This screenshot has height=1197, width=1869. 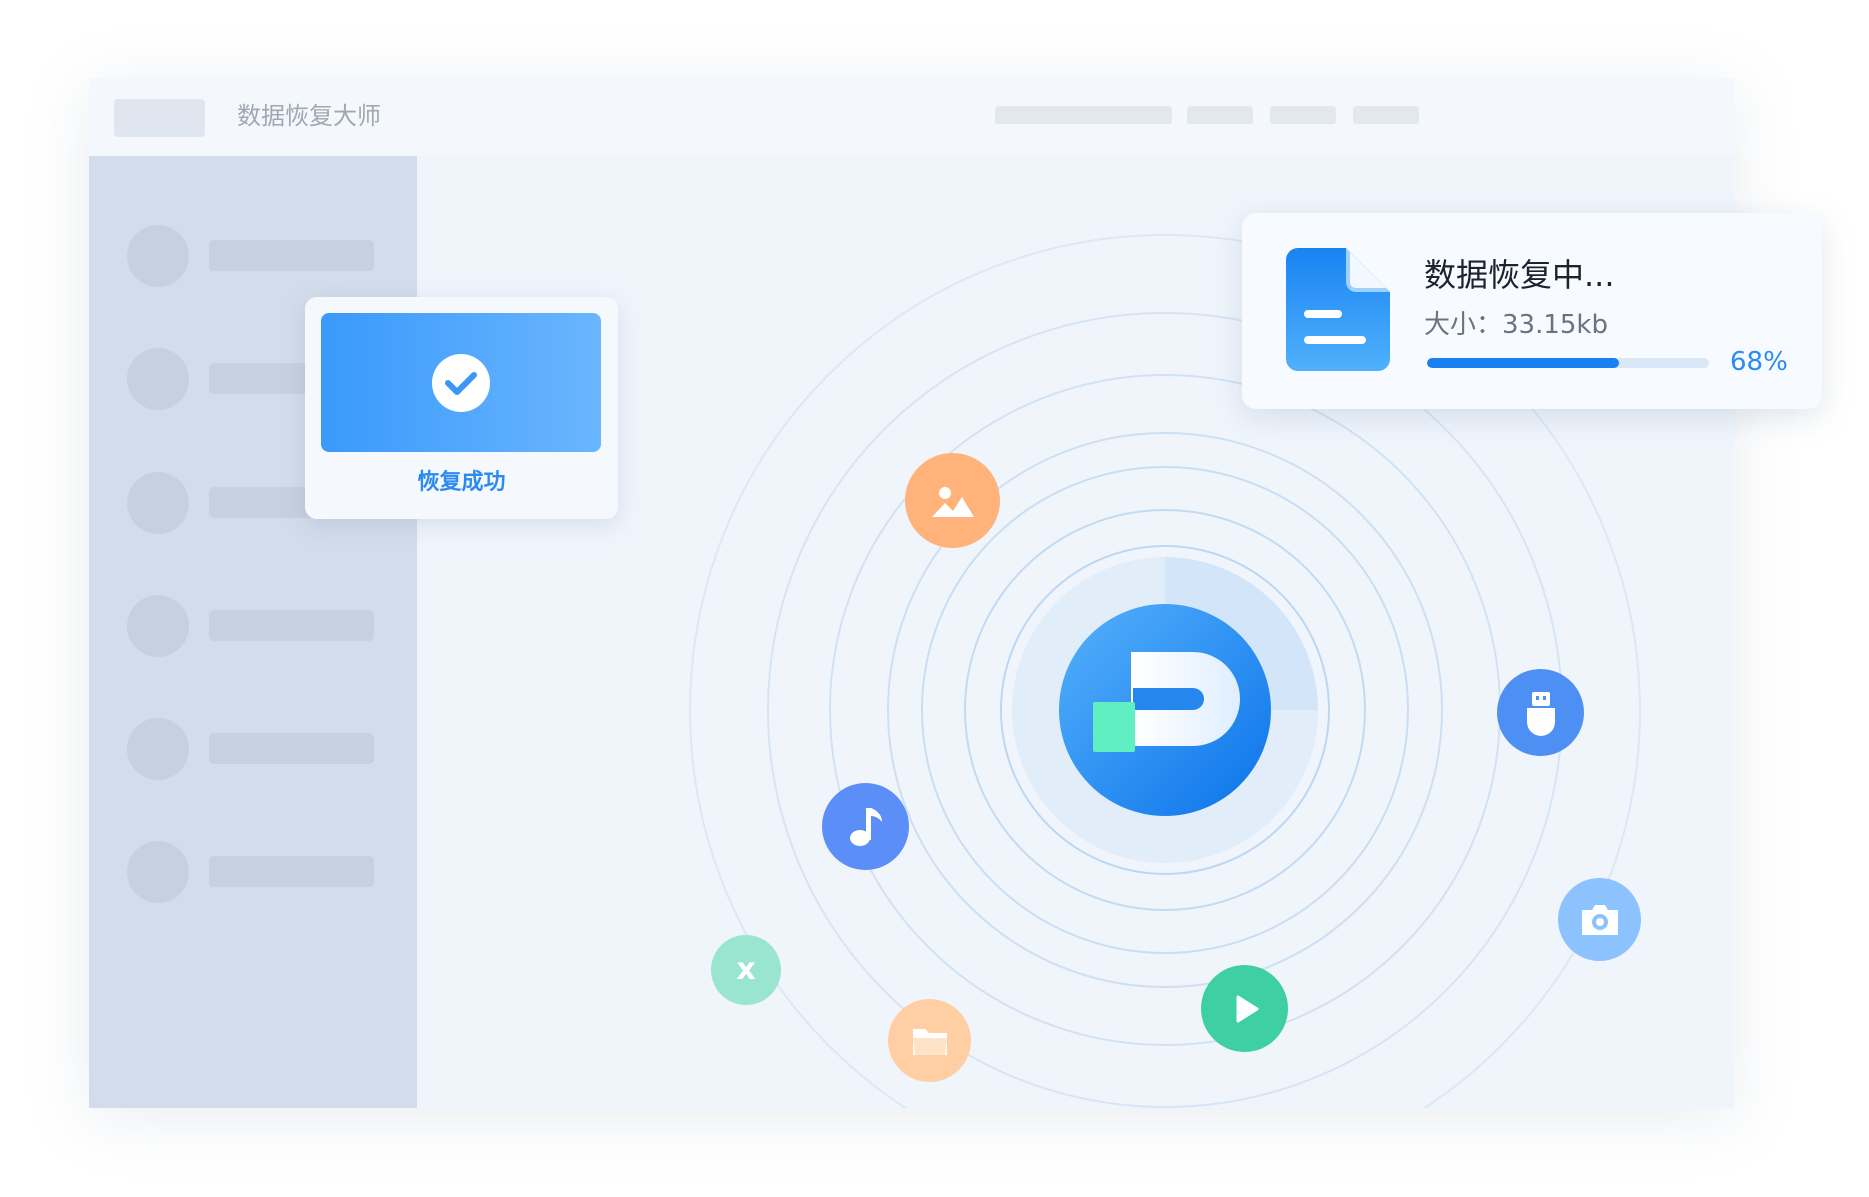 What do you see at coordinates (1244, 1008) in the screenshot?
I see `play-icon` at bounding box center [1244, 1008].